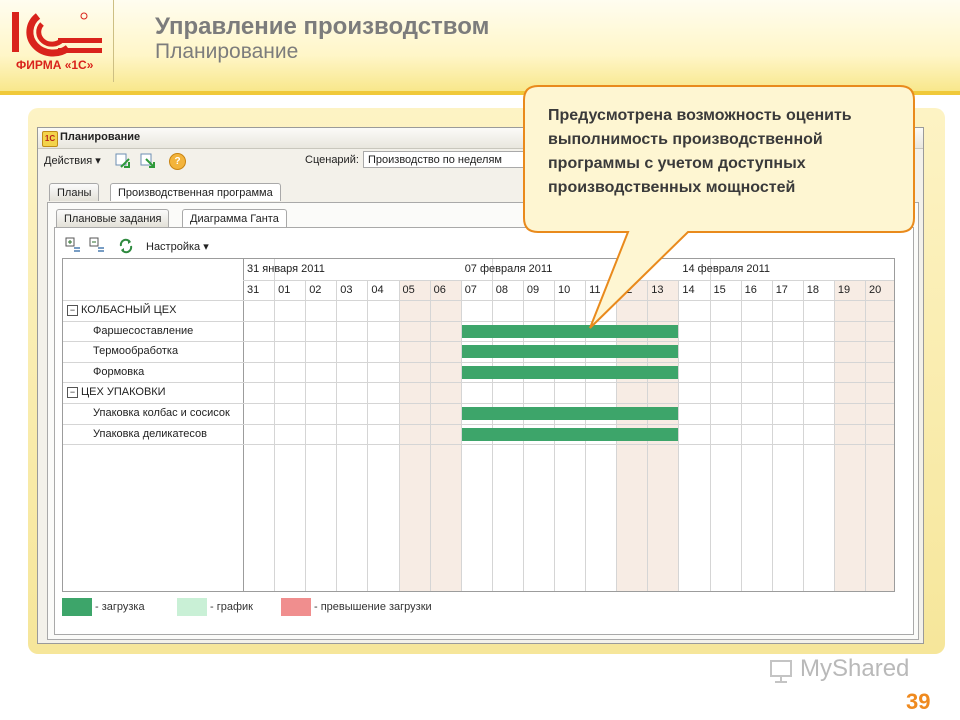 This screenshot has height=720, width=960. Describe the element at coordinates (781, 671) in the screenshot. I see `myshared-logo-icon` at that location.